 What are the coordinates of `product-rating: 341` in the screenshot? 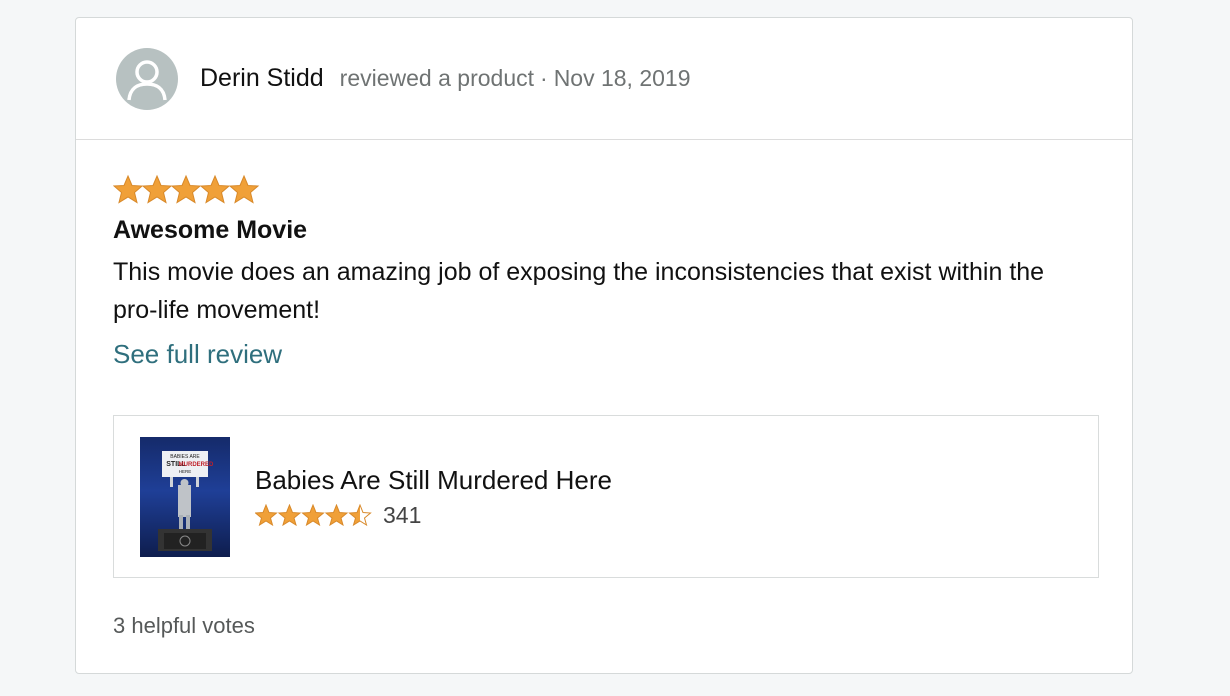 It's located at (433, 515).